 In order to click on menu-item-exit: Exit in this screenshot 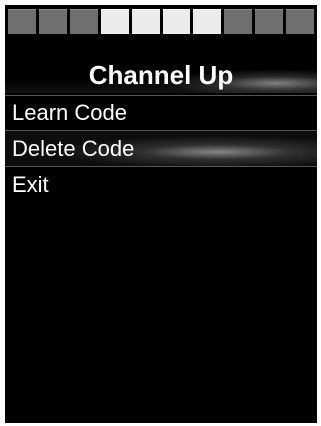, I will do `click(161, 184)`.